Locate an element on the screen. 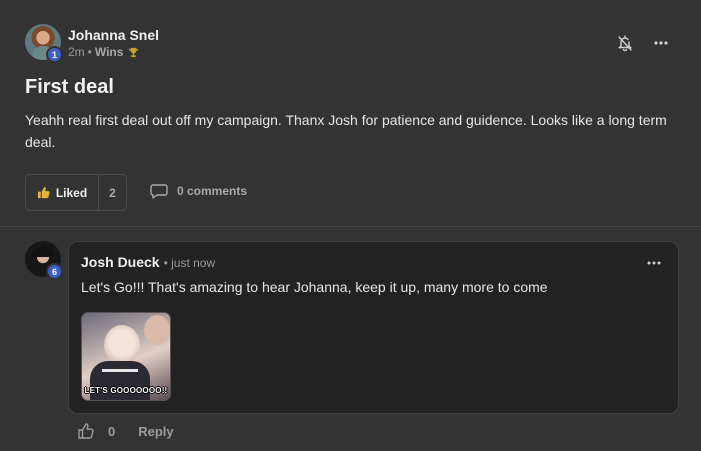 The height and width of the screenshot is (451, 701). level-badge: 1 is located at coordinates (54, 54).